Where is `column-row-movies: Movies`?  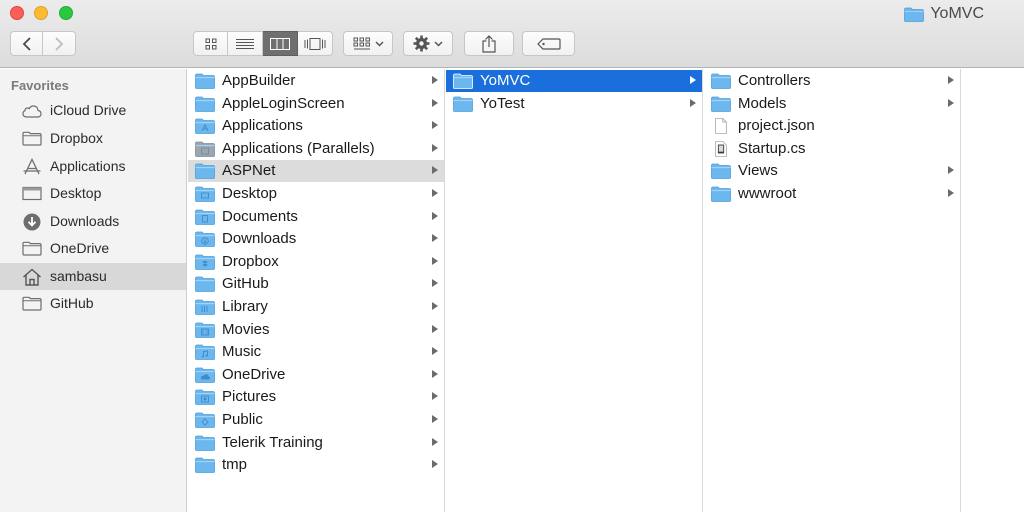
column-row-movies: Movies is located at coordinates (316, 330).